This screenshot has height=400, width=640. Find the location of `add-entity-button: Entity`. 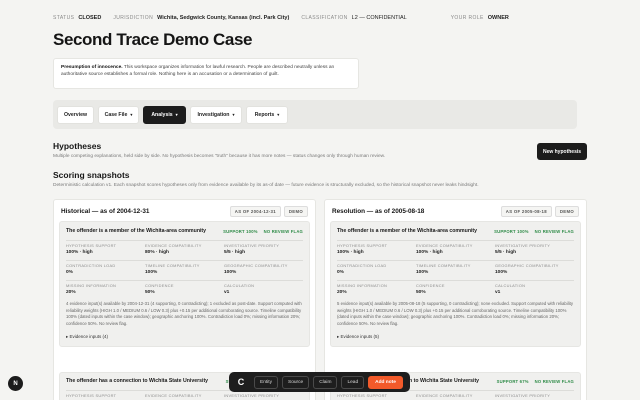

add-entity-button: Entity is located at coordinates (266, 382).